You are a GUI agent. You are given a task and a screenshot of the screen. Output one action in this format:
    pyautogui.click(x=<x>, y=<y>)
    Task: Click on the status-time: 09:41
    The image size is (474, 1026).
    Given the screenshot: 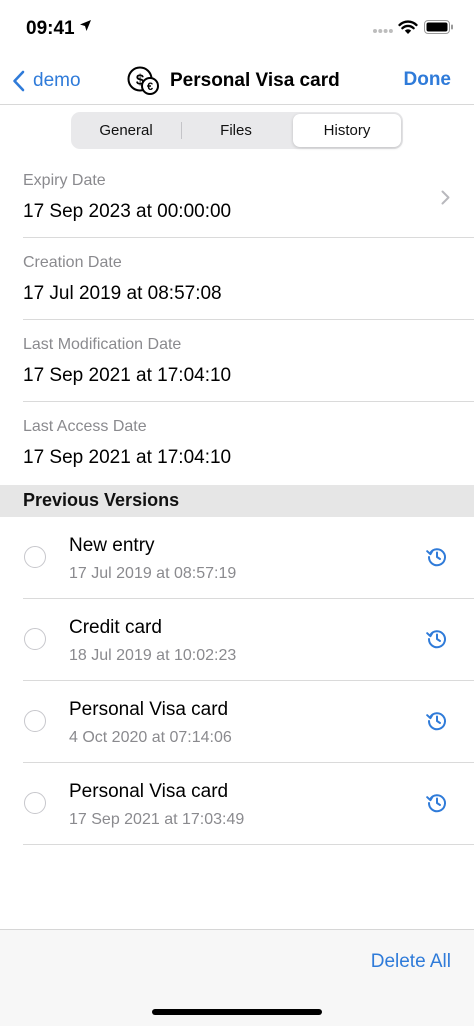 What is the action you would take?
    pyautogui.click(x=50, y=28)
    